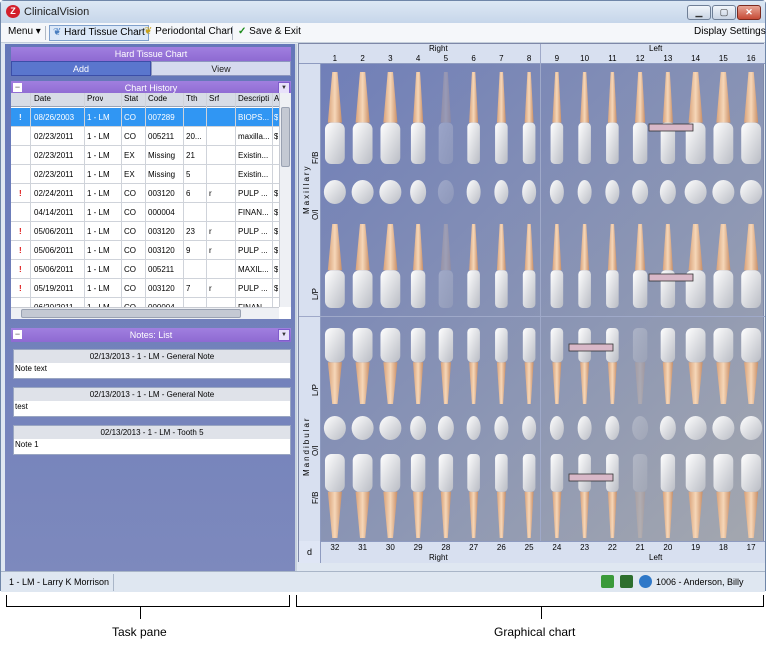 This screenshot has height=645, width=766. Describe the element at coordinates (95, 98) in the screenshot. I see `col-prov: Prov` at that location.